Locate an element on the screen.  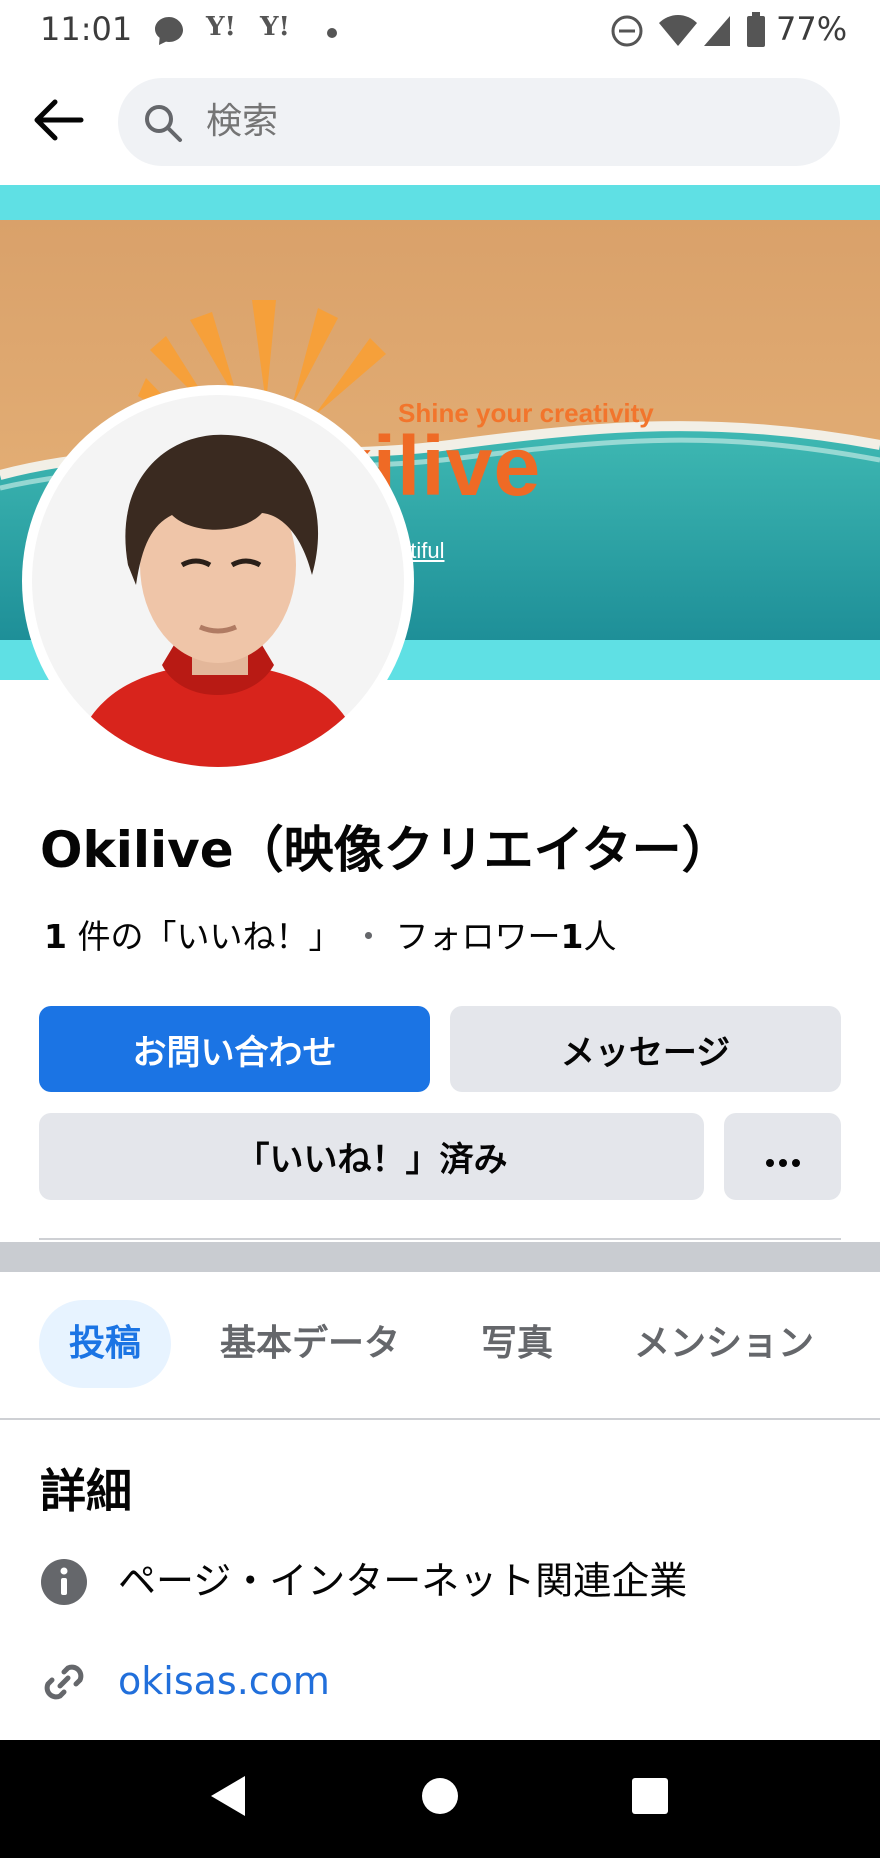
arrow-left-icon is located at coordinates (58, 122).